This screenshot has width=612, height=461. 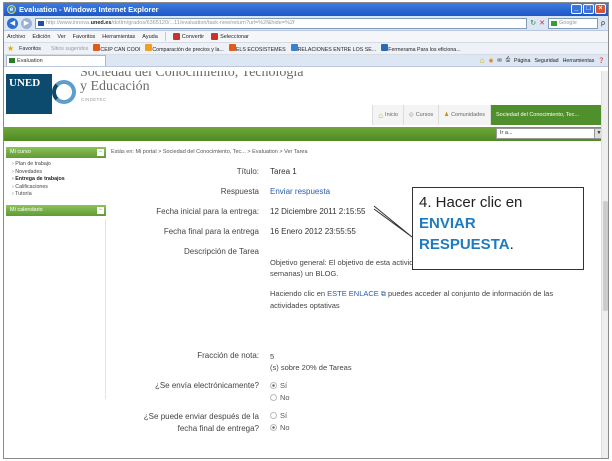 What do you see at coordinates (387, 115) in the screenshot?
I see `nav-home: ⌂ Inicio` at bounding box center [387, 115].